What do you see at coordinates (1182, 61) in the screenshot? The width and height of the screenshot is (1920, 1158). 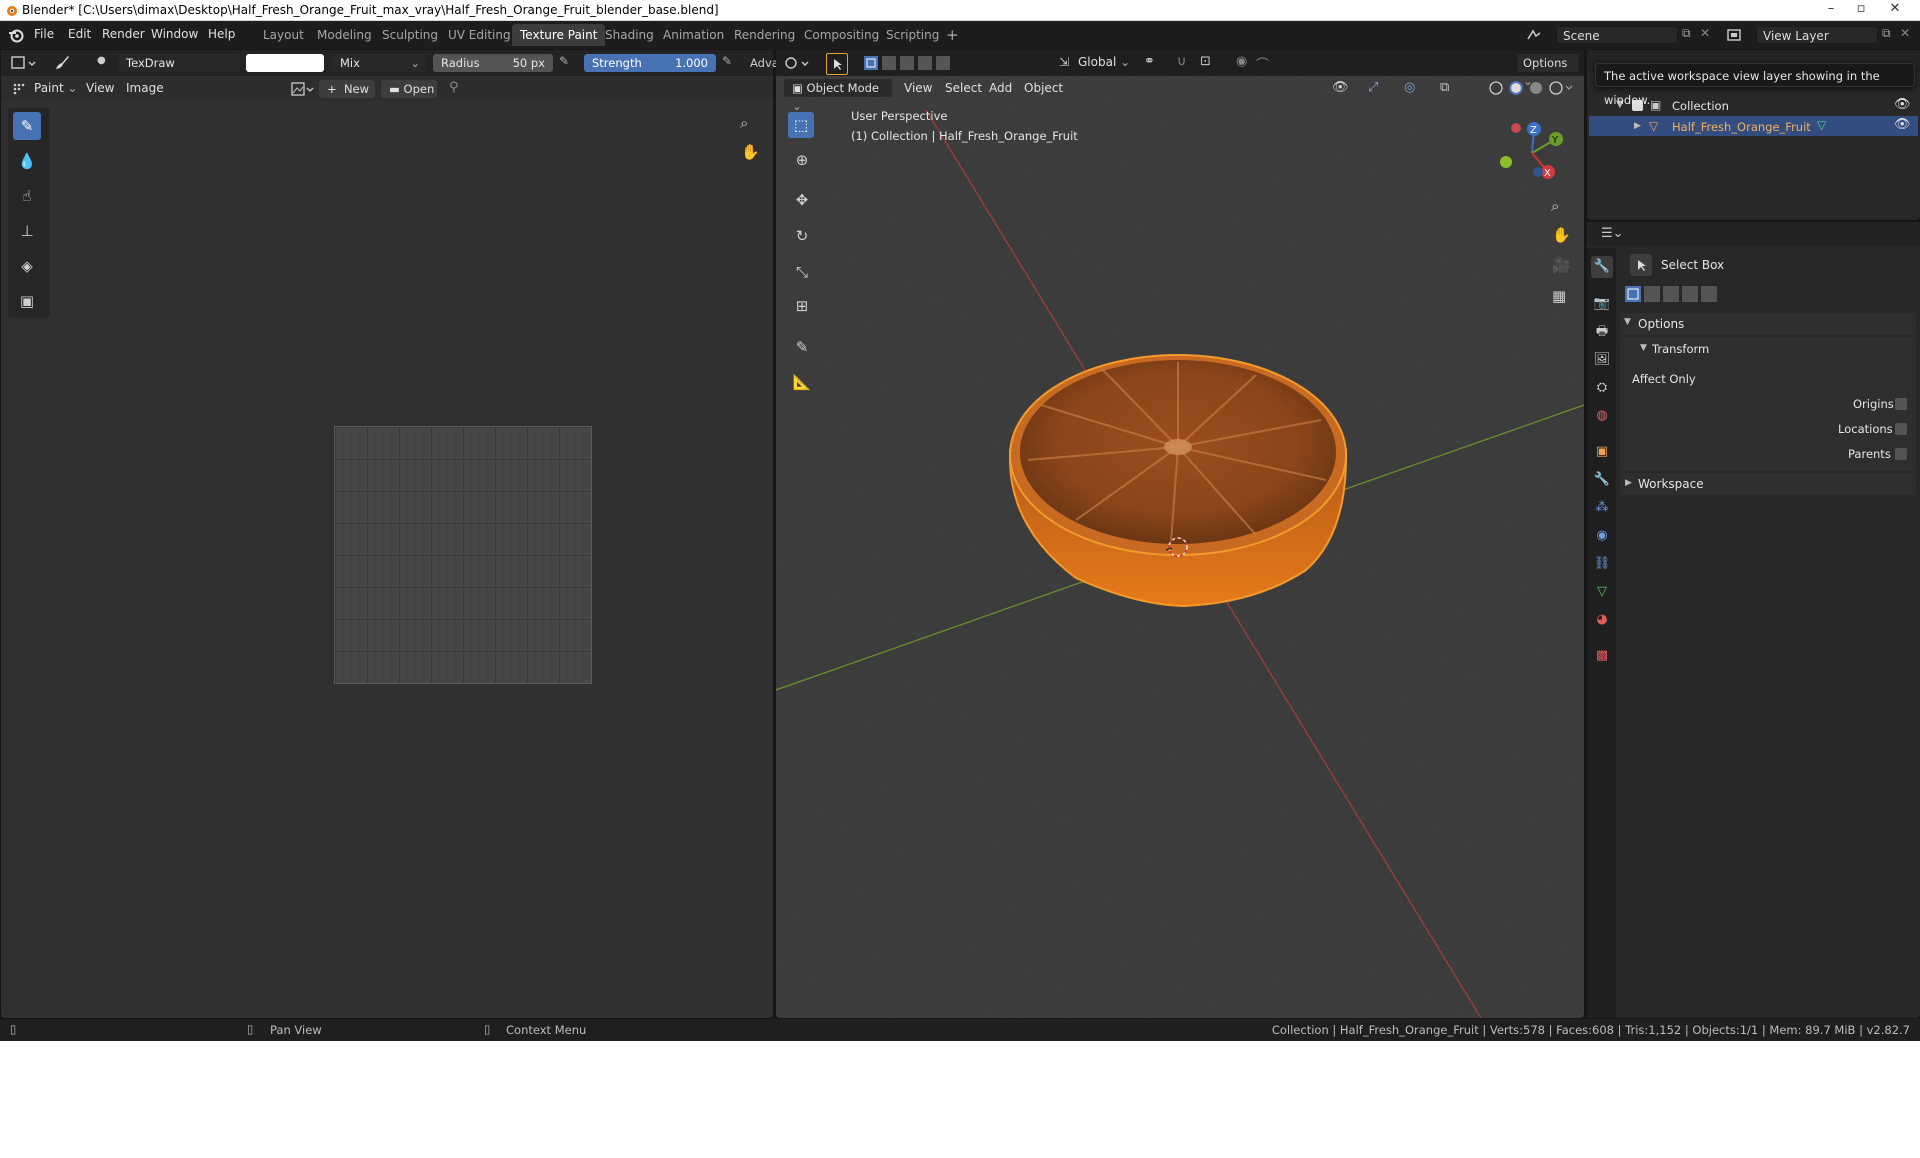 I see `snap-icon: ∪` at bounding box center [1182, 61].